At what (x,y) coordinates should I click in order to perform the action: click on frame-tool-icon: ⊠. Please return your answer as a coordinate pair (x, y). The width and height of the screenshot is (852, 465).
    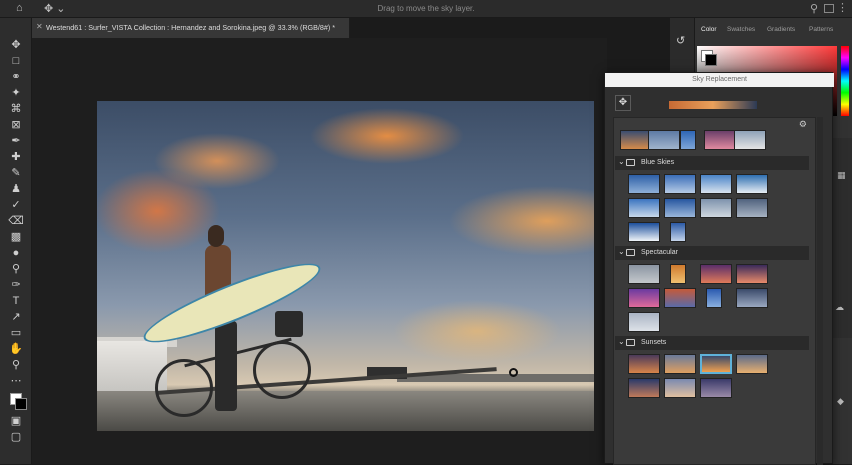
    Looking at the image, I should click on (16, 125).